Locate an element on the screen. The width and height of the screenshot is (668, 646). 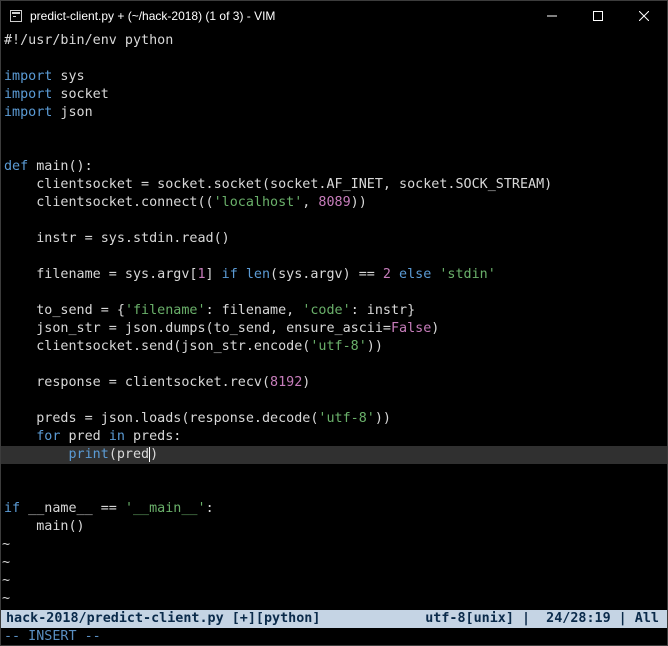
close-button is located at coordinates (644, 16).